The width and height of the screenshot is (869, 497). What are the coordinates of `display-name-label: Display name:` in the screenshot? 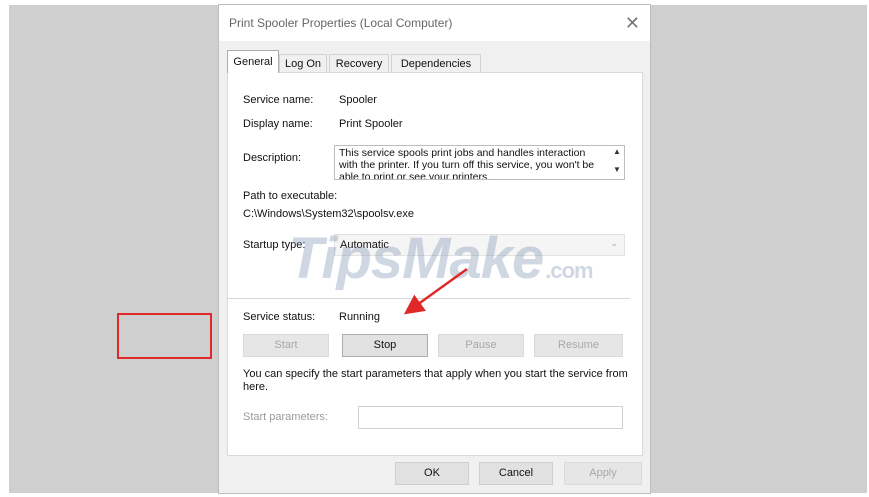 It's located at (278, 124).